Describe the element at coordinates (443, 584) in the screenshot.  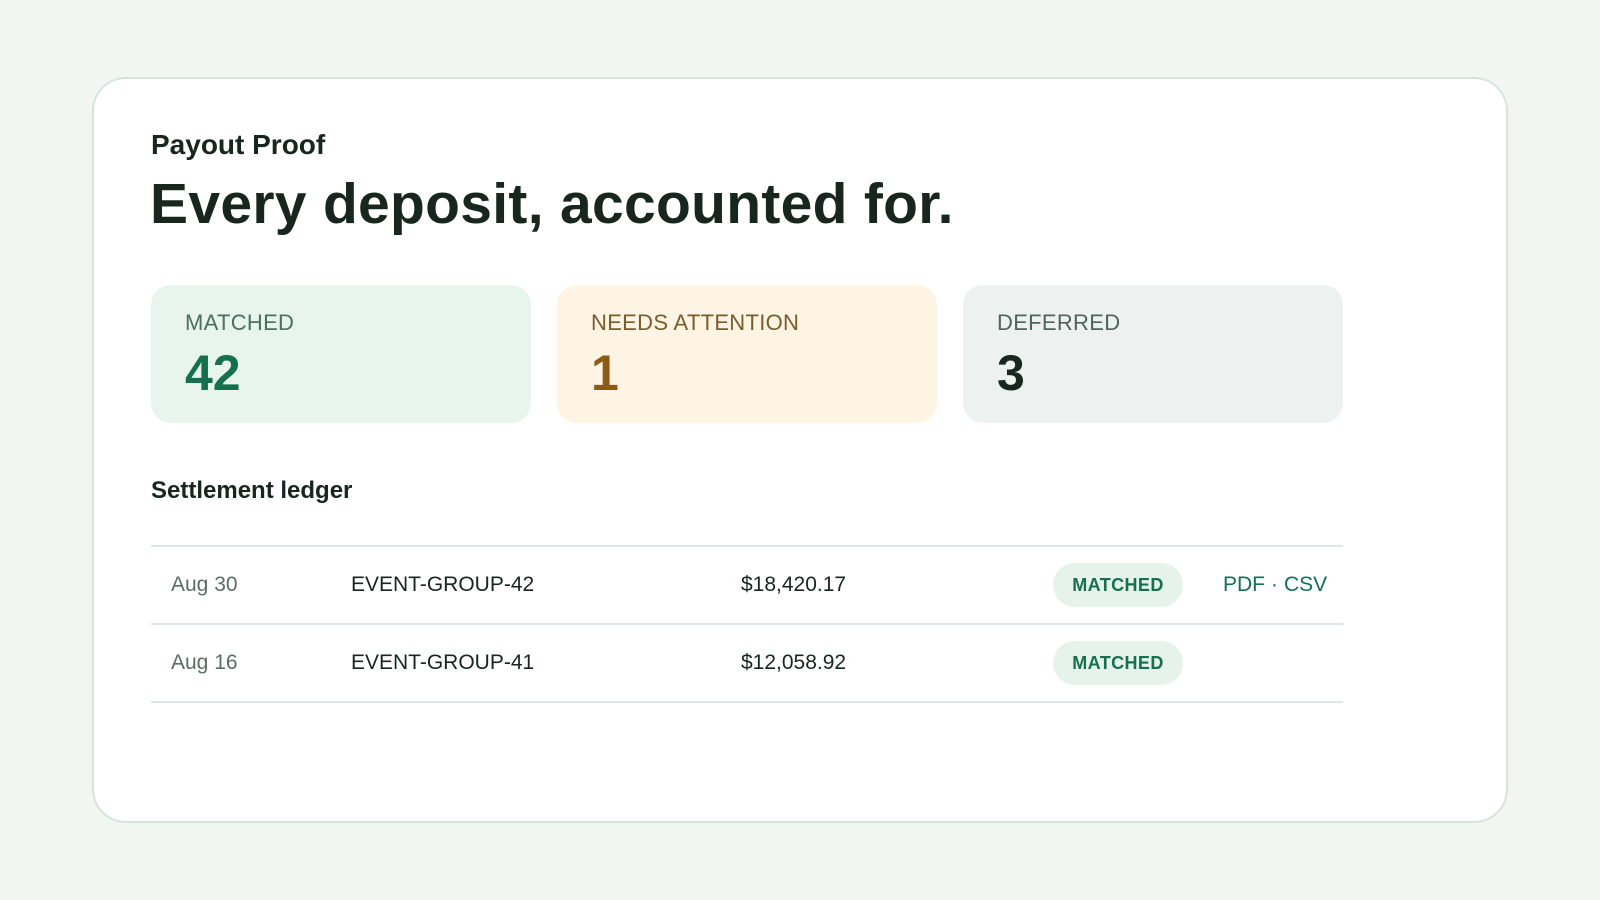
I see `row-reference: EVENT-GROUP-42` at that location.